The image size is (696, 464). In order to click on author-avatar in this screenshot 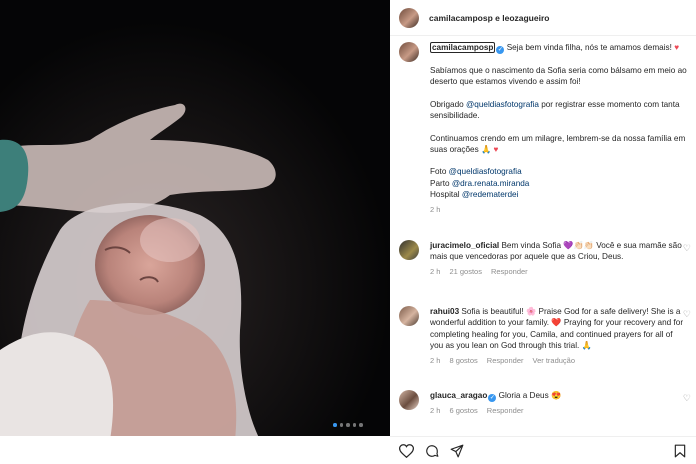, I will do `click(409, 17)`.